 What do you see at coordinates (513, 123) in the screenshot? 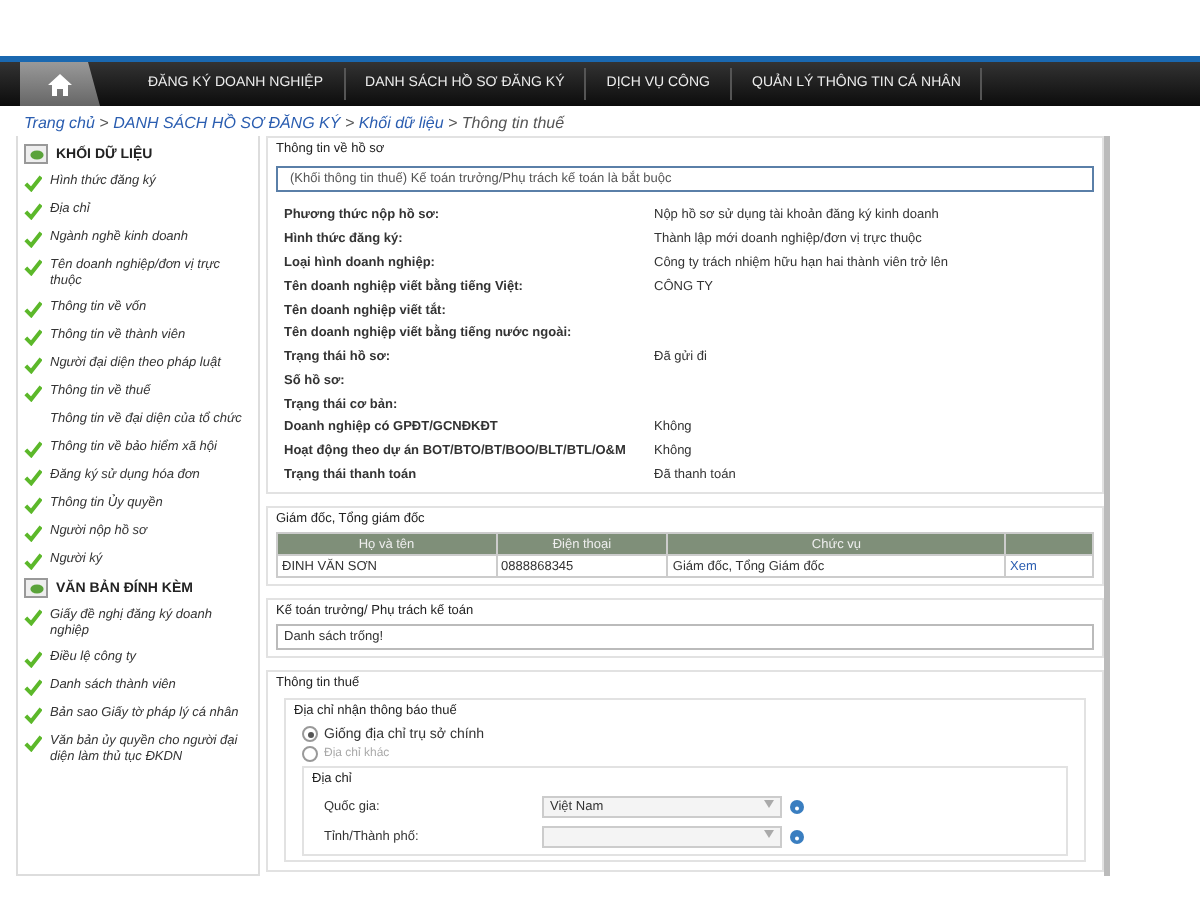
I see `breadcrumb-current: Thông tin thuế` at bounding box center [513, 123].